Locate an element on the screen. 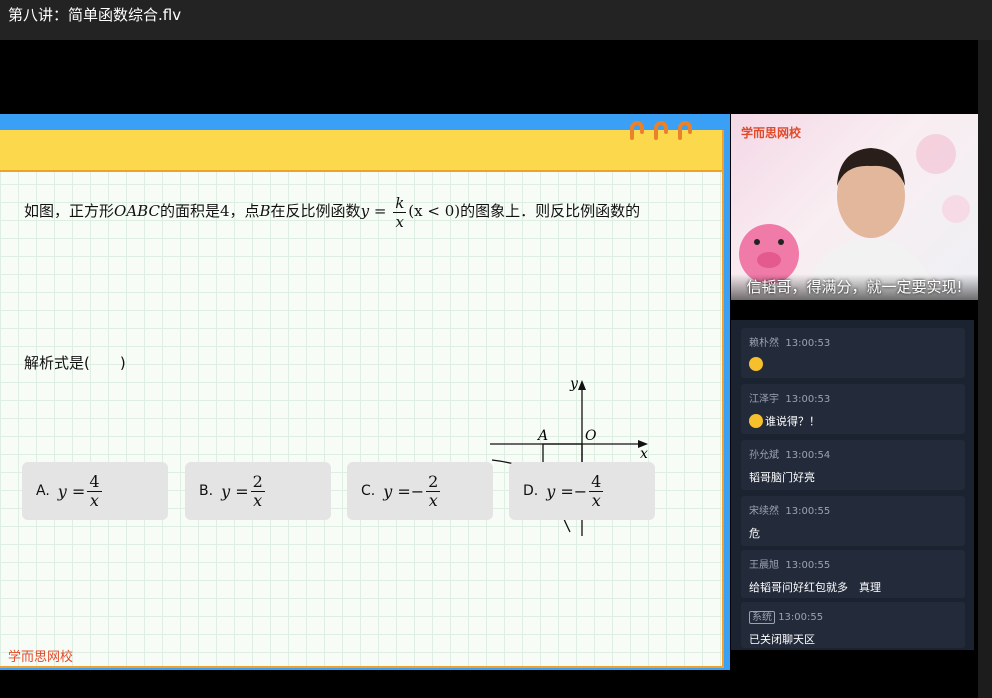 The width and height of the screenshot is (992, 698). func-y: y is located at coordinates (365, 211).